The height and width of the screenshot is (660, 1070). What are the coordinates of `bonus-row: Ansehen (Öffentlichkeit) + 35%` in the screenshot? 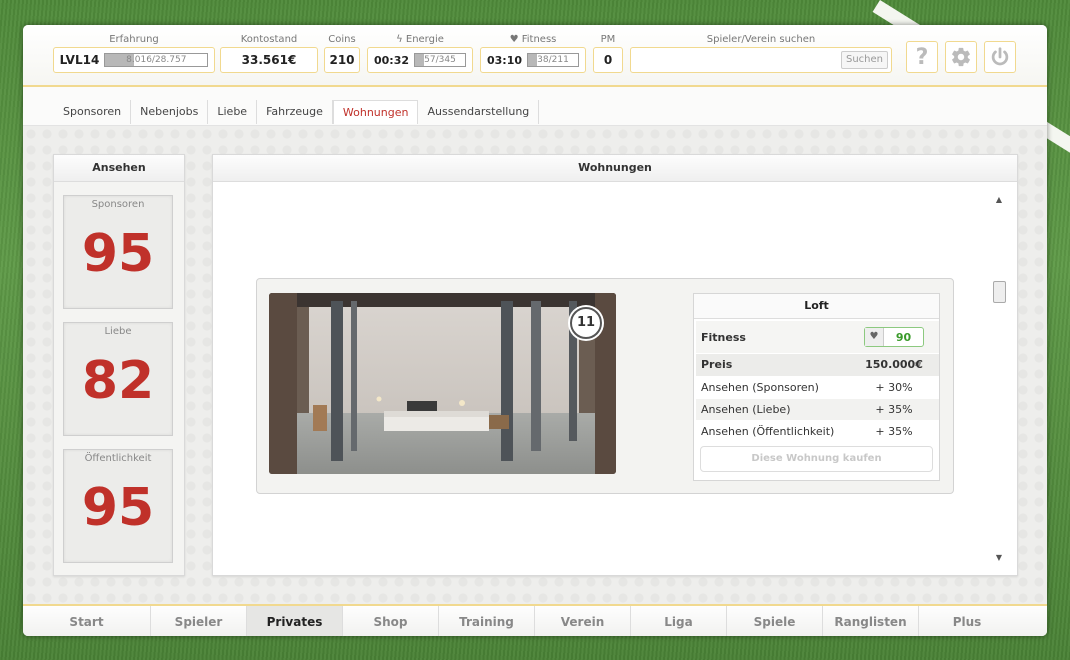 It's located at (817, 431).